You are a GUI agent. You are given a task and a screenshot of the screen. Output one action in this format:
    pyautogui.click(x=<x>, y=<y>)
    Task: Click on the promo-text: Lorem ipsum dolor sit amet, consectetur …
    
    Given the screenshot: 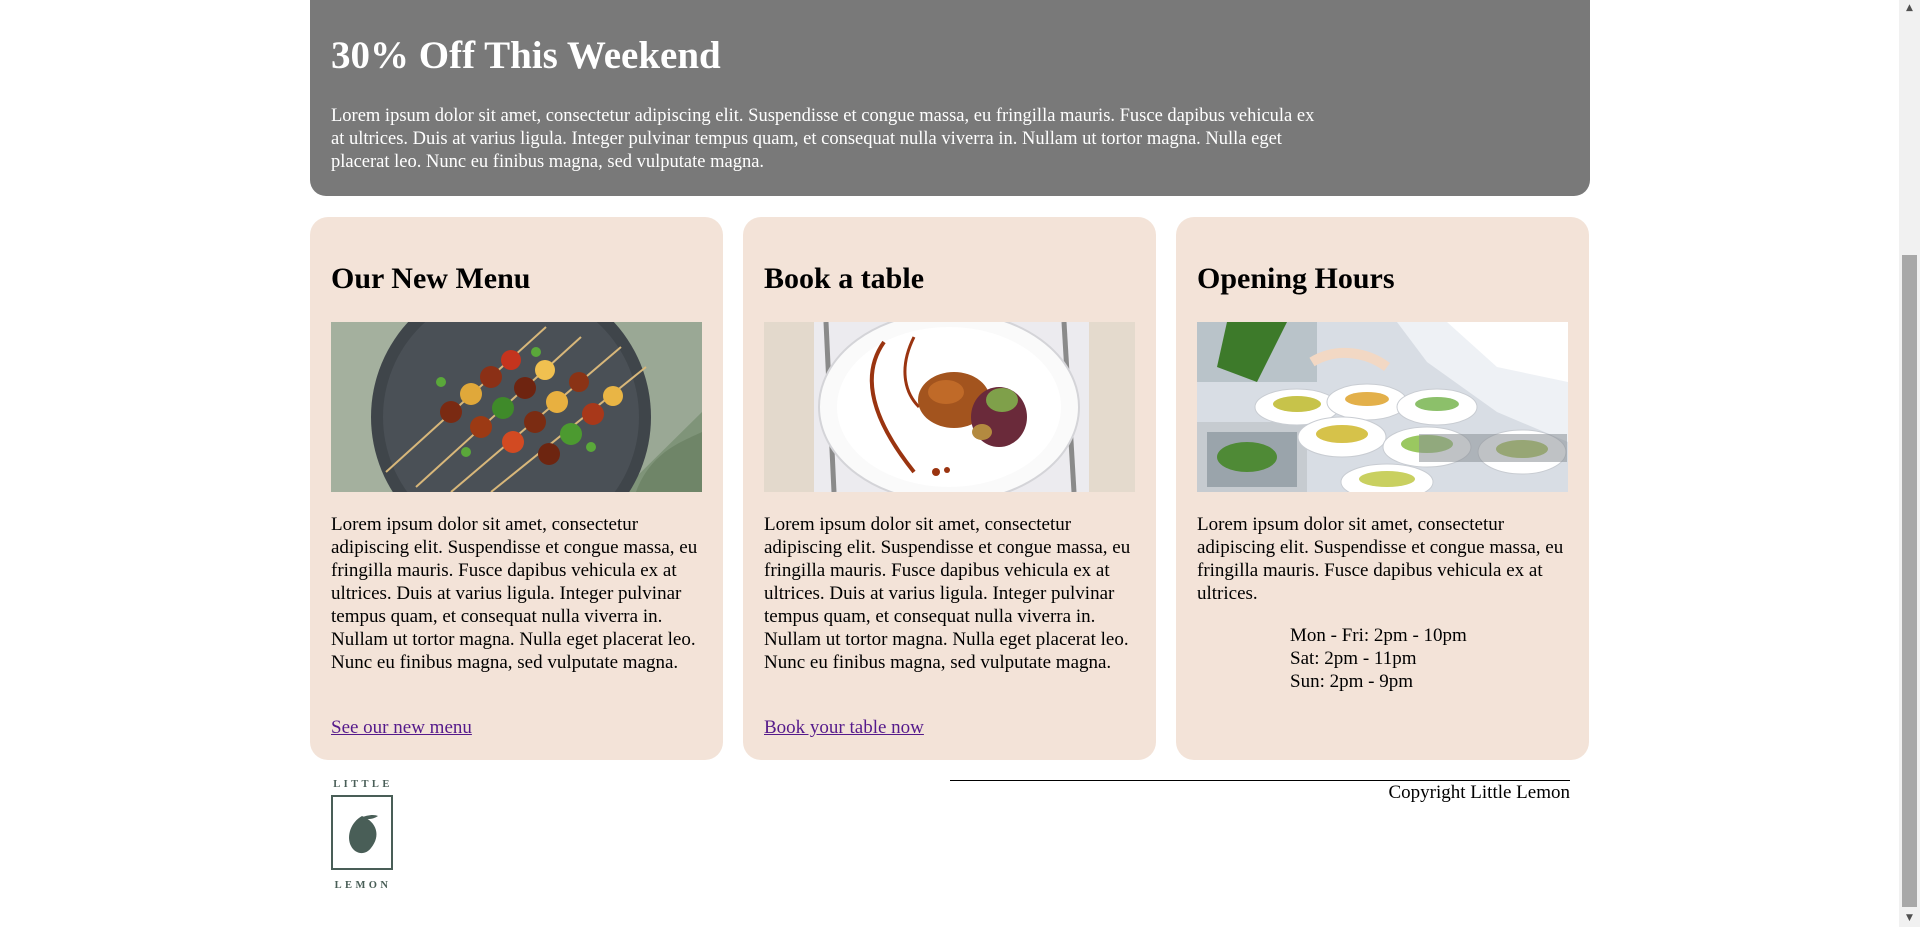 What is the action you would take?
    pyautogui.click(x=823, y=139)
    